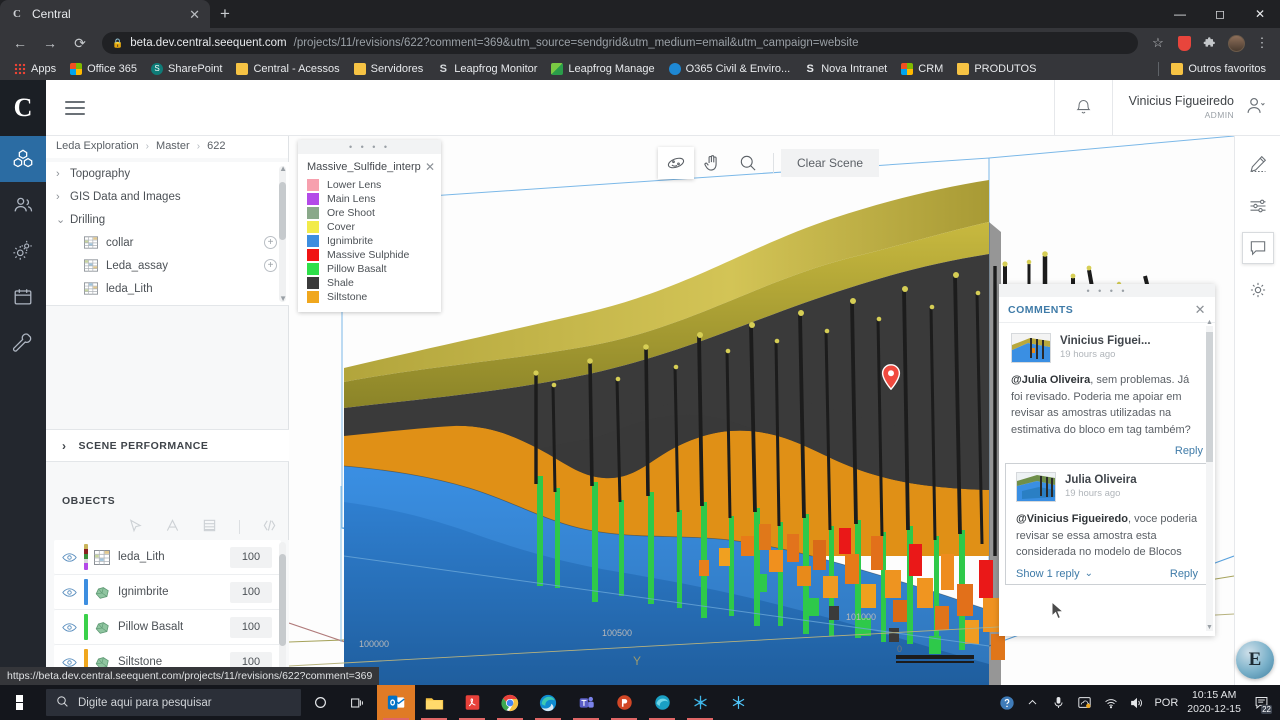  What do you see at coordinates (167, 445) in the screenshot?
I see `scene-performance-section: › SCENE PERFORMANCE` at bounding box center [167, 445].